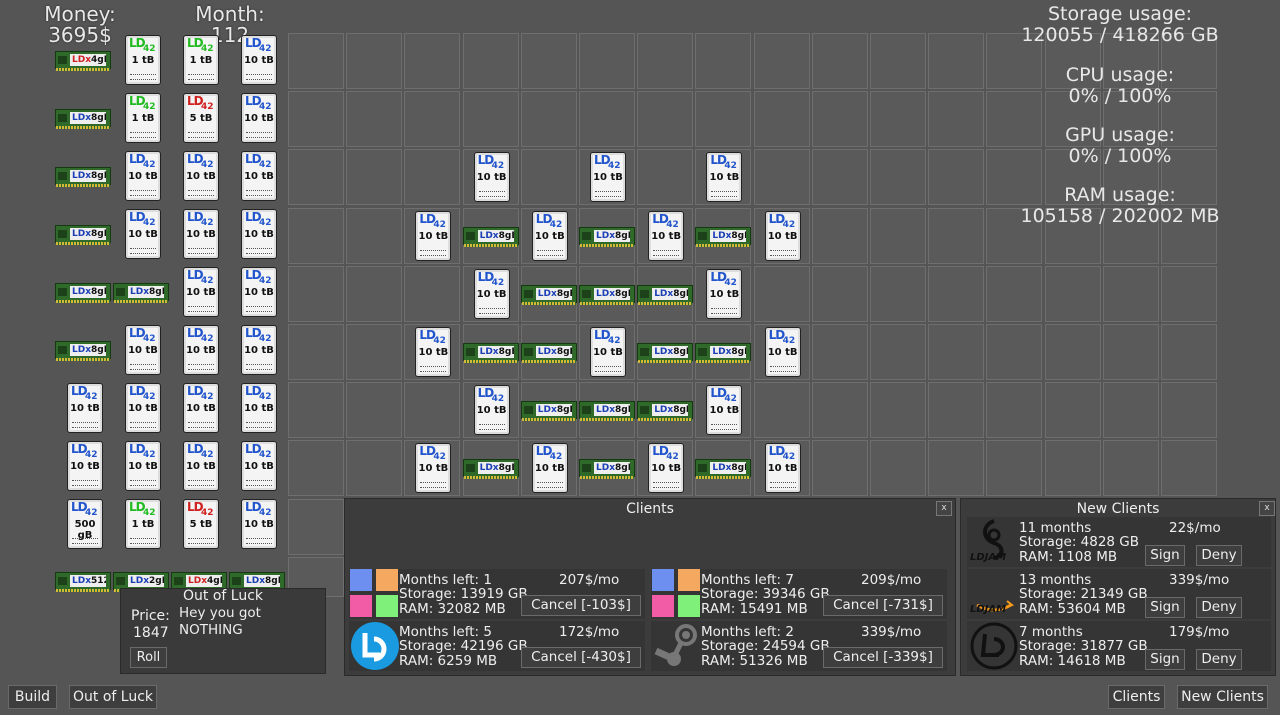  I want to click on ram-item: LDx512 MB, so click(83, 582).